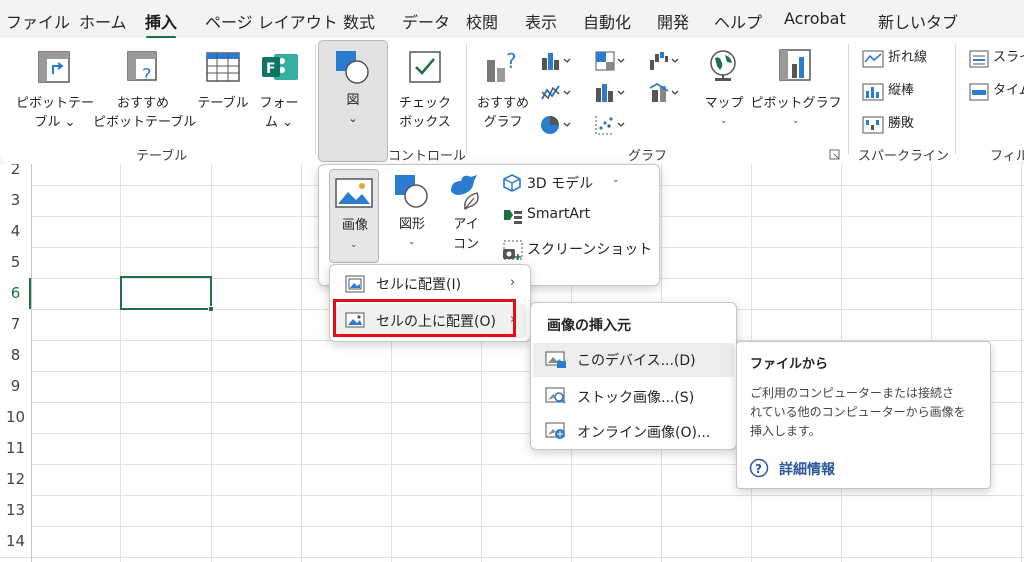  What do you see at coordinates (223, 103) in the screenshot?
I see `table-label: テーブル` at bounding box center [223, 103].